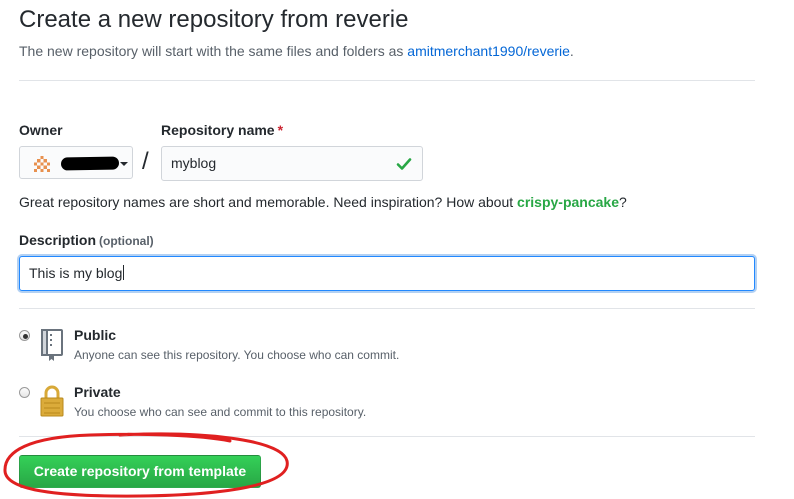  I want to click on repo-name-label: Repository name *, so click(222, 130).